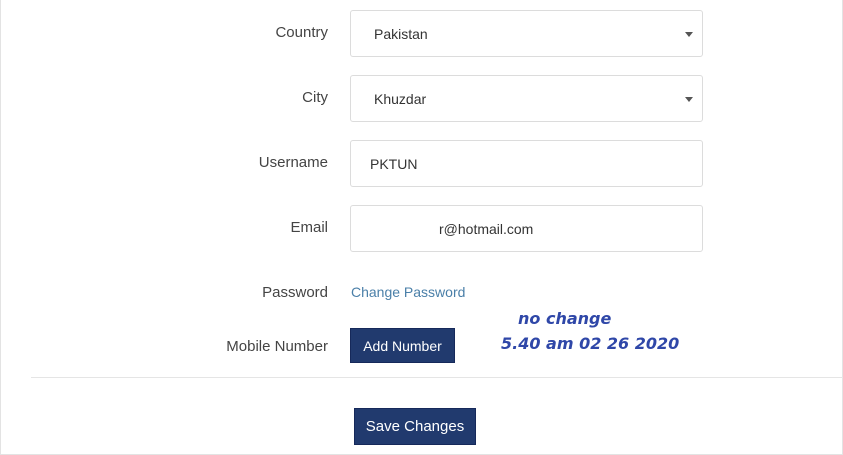 This screenshot has width=843, height=455. What do you see at coordinates (295, 292) in the screenshot?
I see `password-label: Password` at bounding box center [295, 292].